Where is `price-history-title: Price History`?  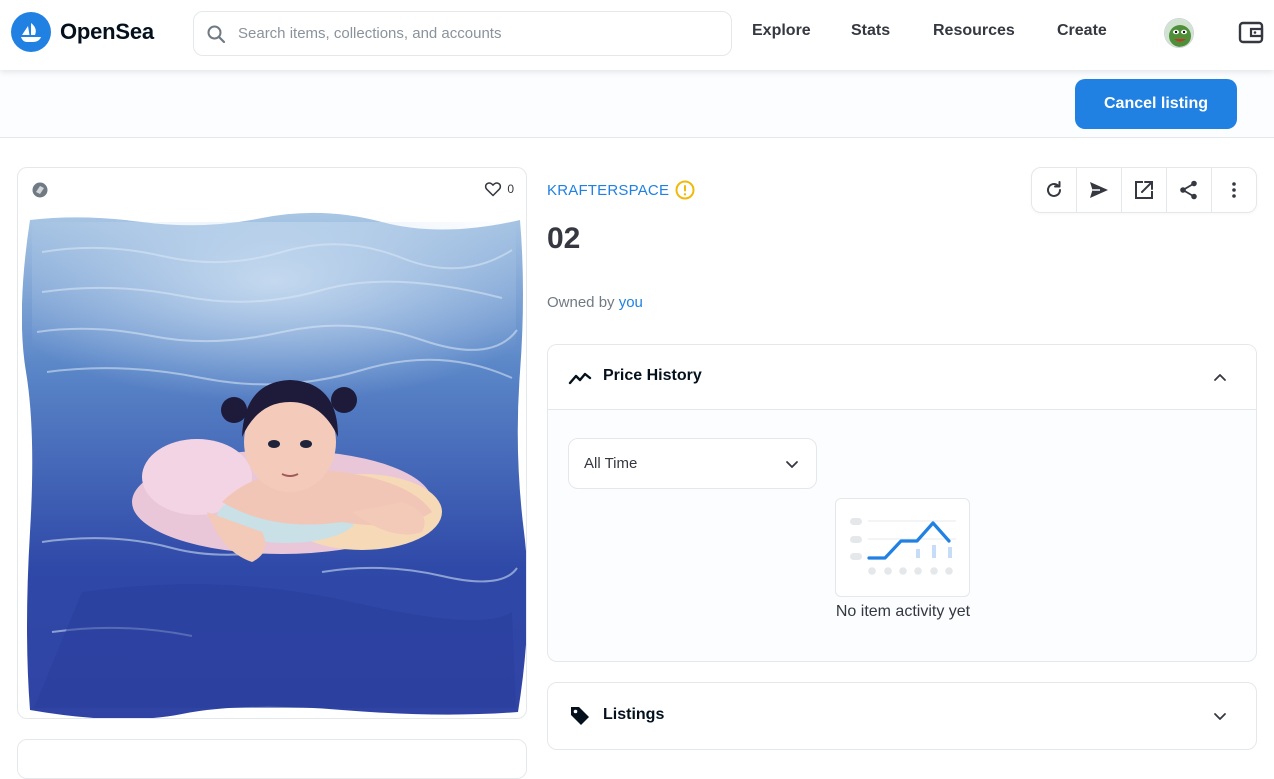 price-history-title: Price History is located at coordinates (652, 375).